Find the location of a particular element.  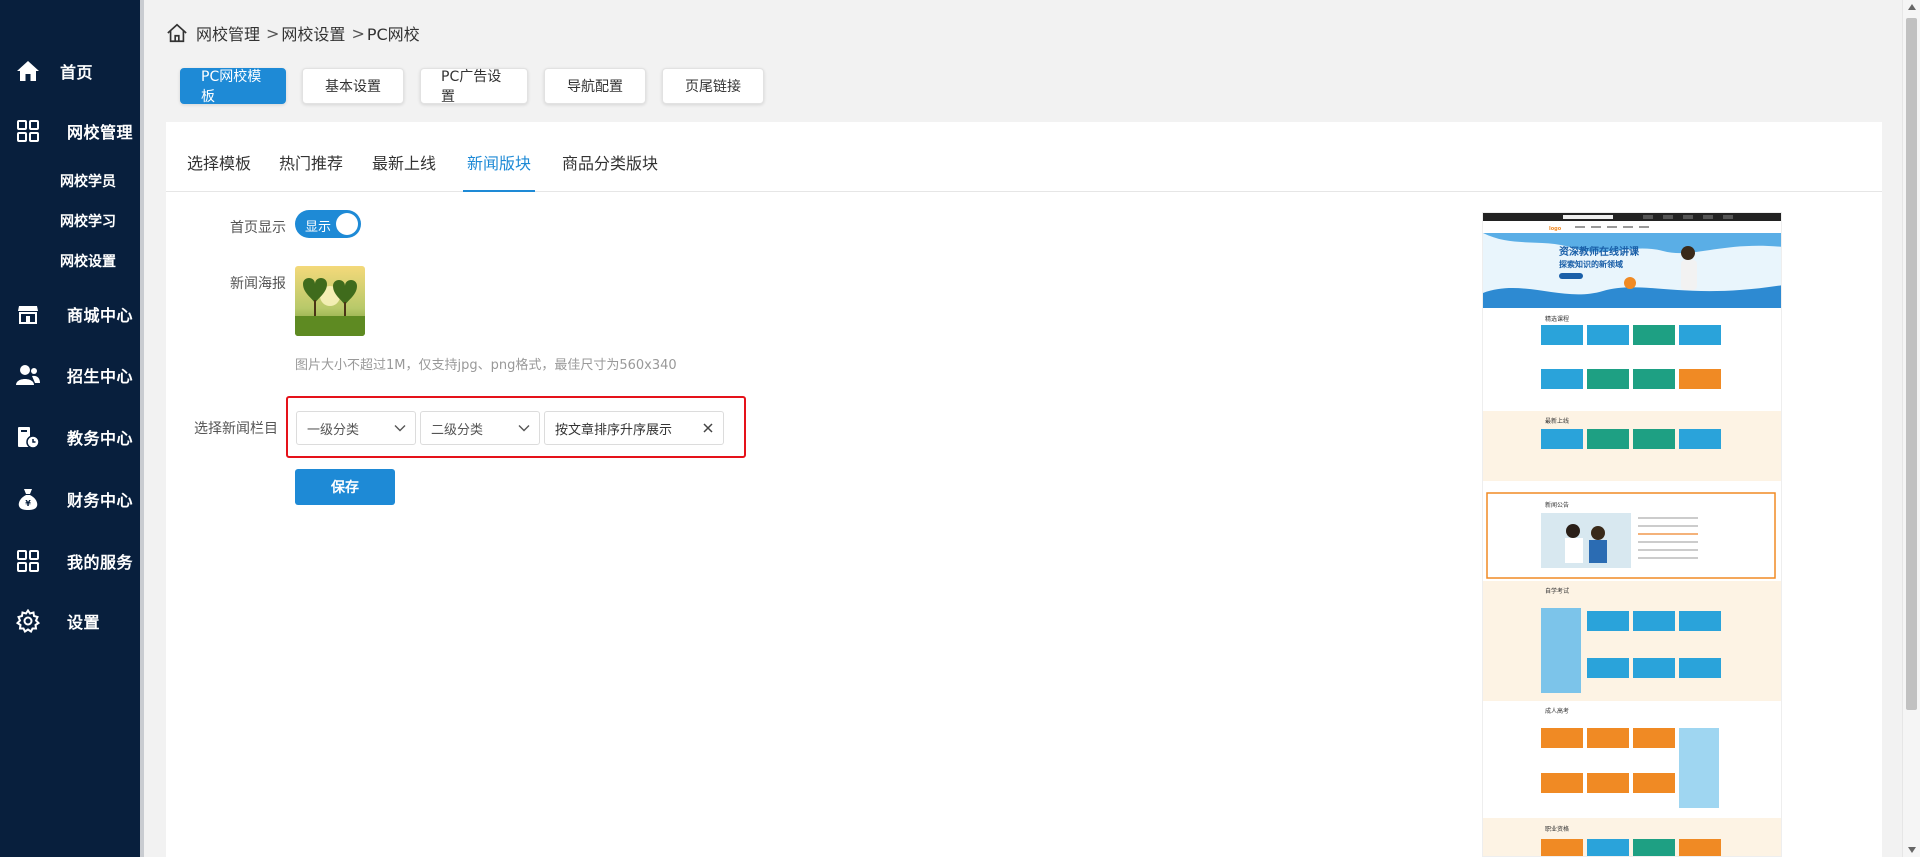

preview-section-title: 新闻公告 is located at coordinates (1557, 505).